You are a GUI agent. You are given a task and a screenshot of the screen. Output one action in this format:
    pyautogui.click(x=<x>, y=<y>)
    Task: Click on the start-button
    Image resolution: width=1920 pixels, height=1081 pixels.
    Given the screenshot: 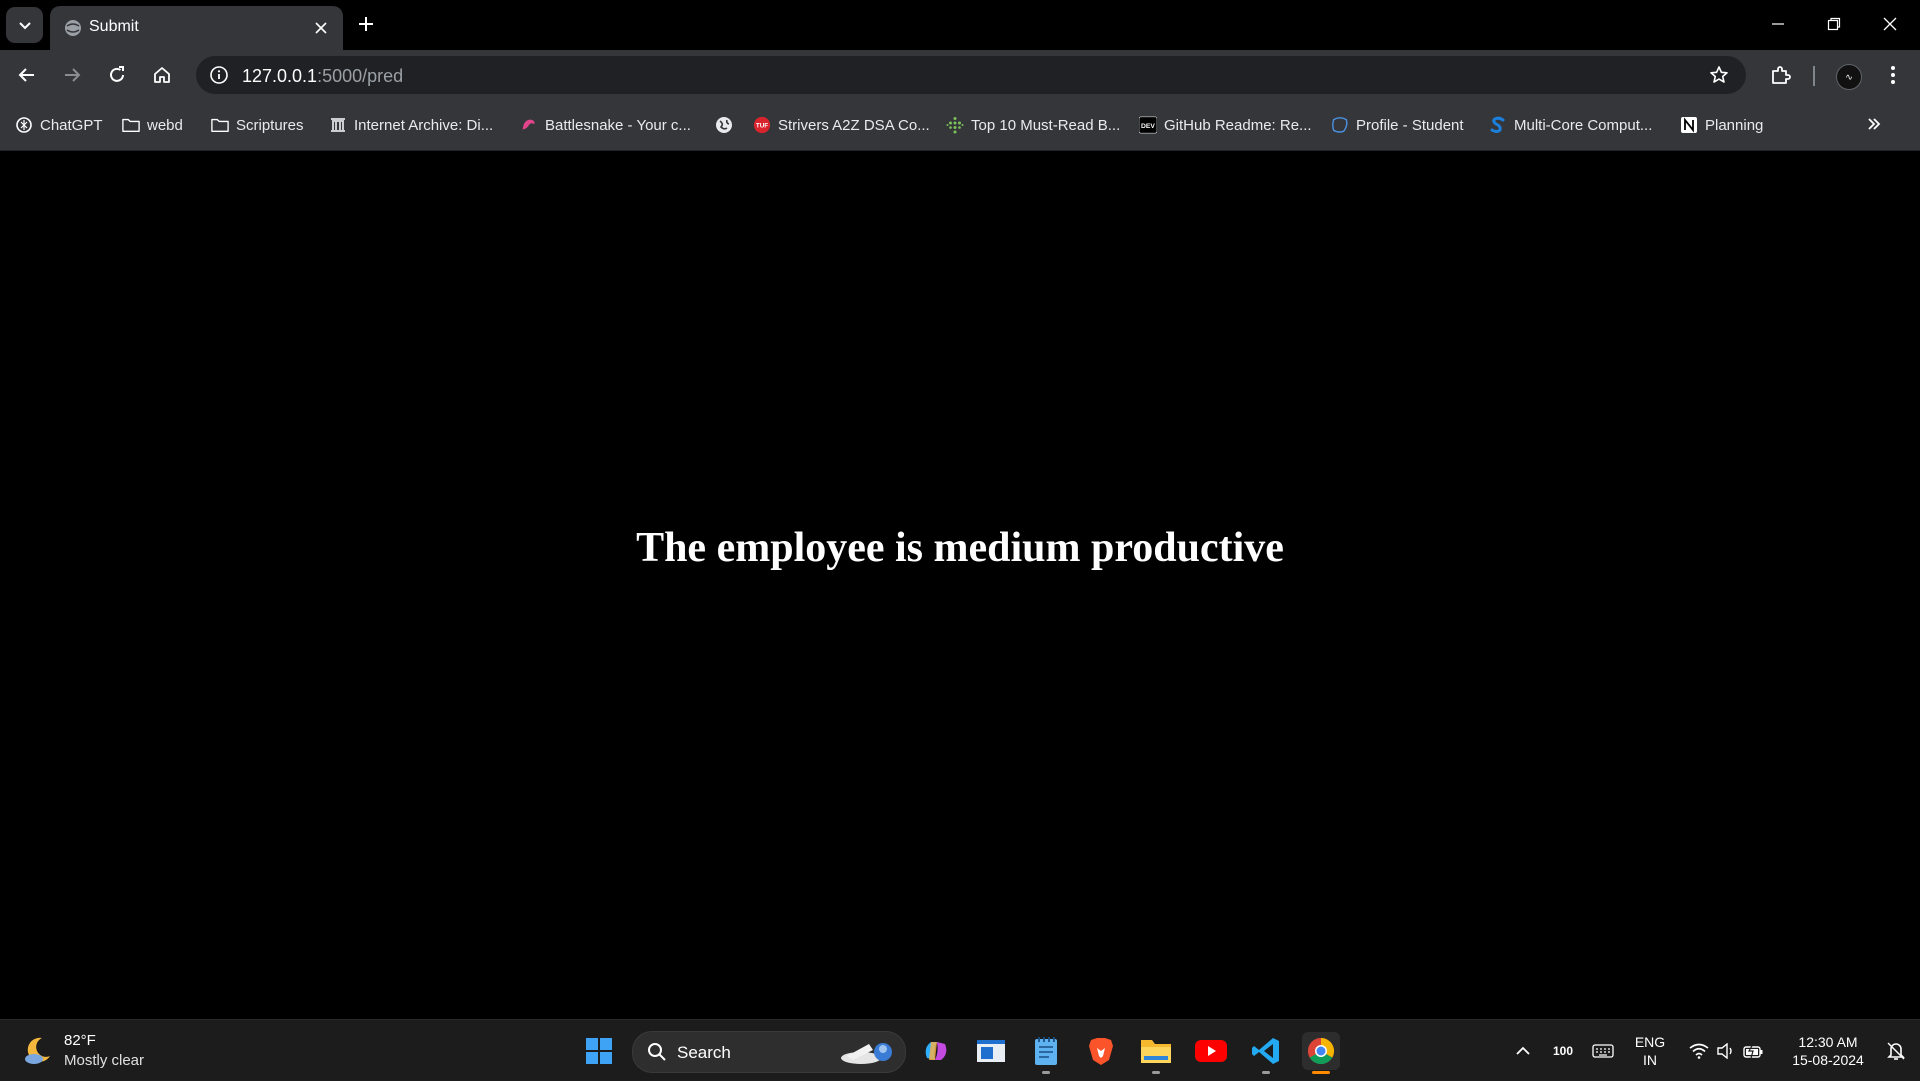 What is the action you would take?
    pyautogui.click(x=599, y=1051)
    